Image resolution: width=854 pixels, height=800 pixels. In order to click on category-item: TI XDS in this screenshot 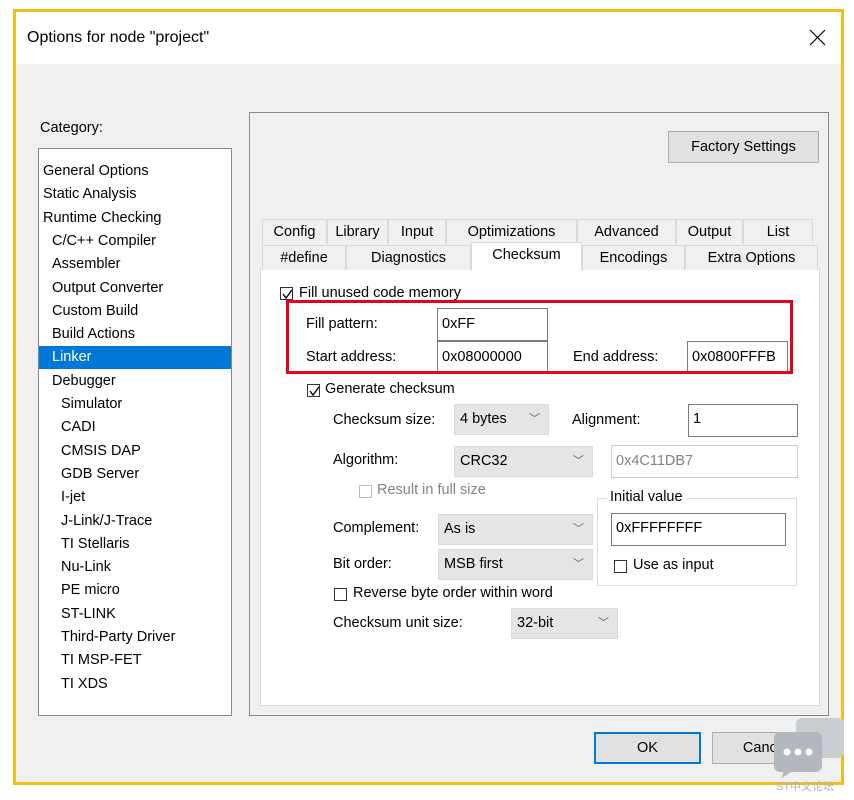, I will do `click(135, 684)`.